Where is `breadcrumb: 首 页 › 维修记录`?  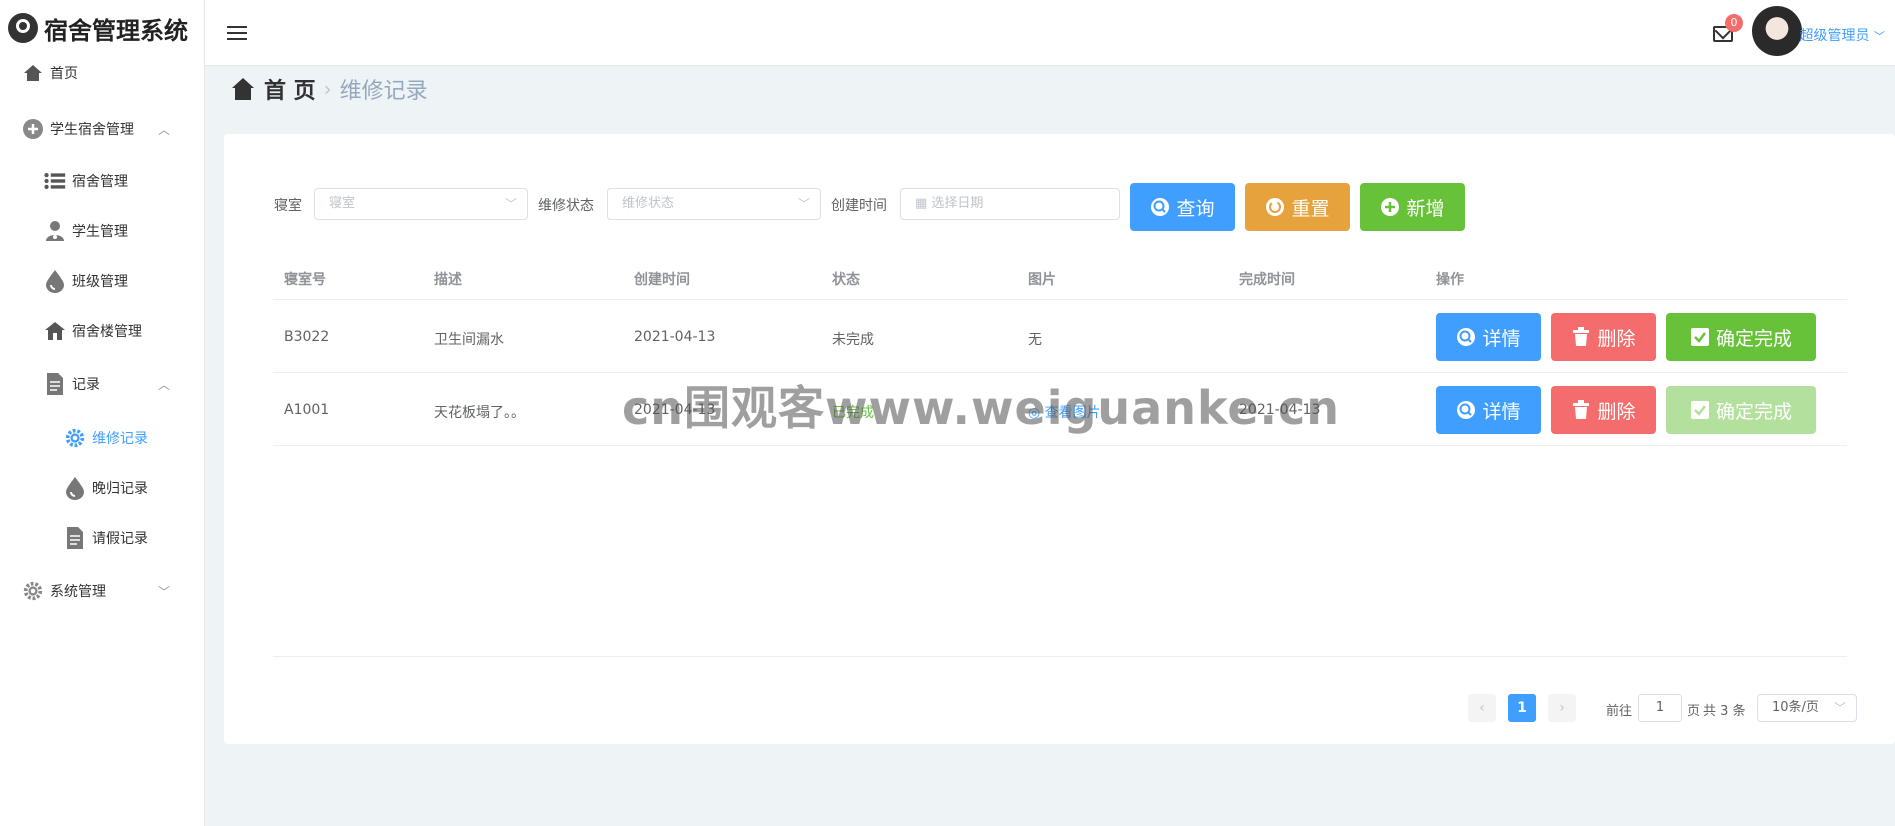
breadcrumb: 首 页 › 维修记录 is located at coordinates (329, 89).